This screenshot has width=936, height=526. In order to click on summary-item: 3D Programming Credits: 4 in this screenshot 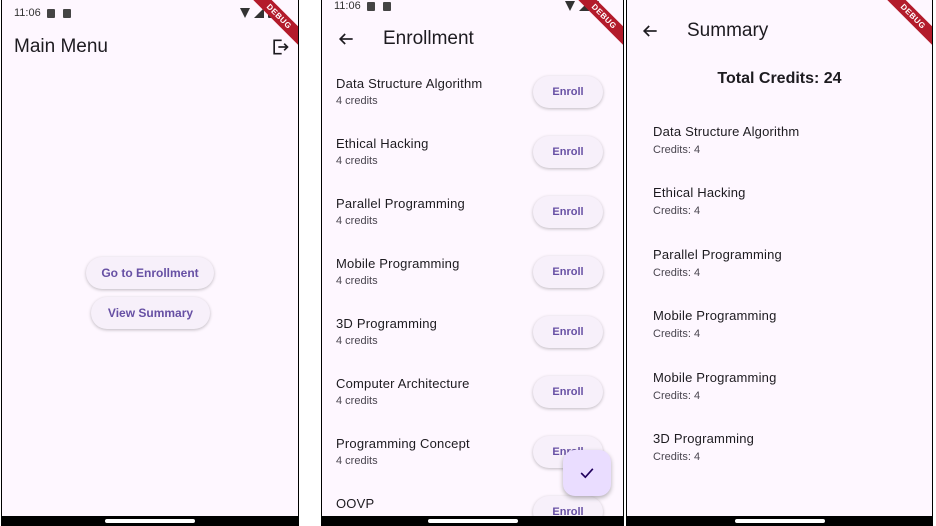, I will do `click(703, 447)`.